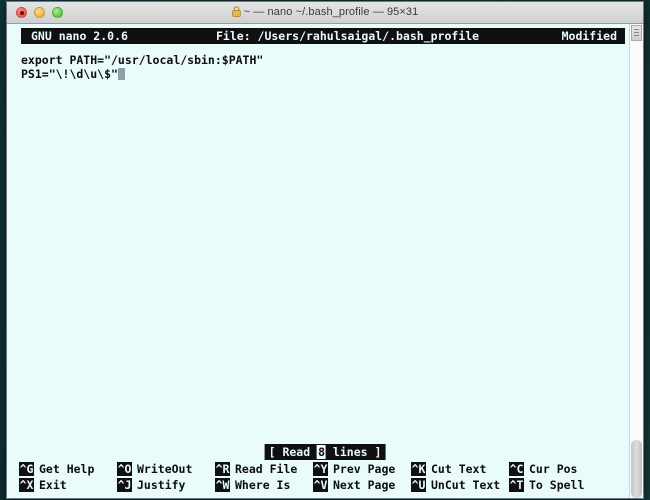  I want to click on shortcut-justify: ^J Justify, so click(166, 485).